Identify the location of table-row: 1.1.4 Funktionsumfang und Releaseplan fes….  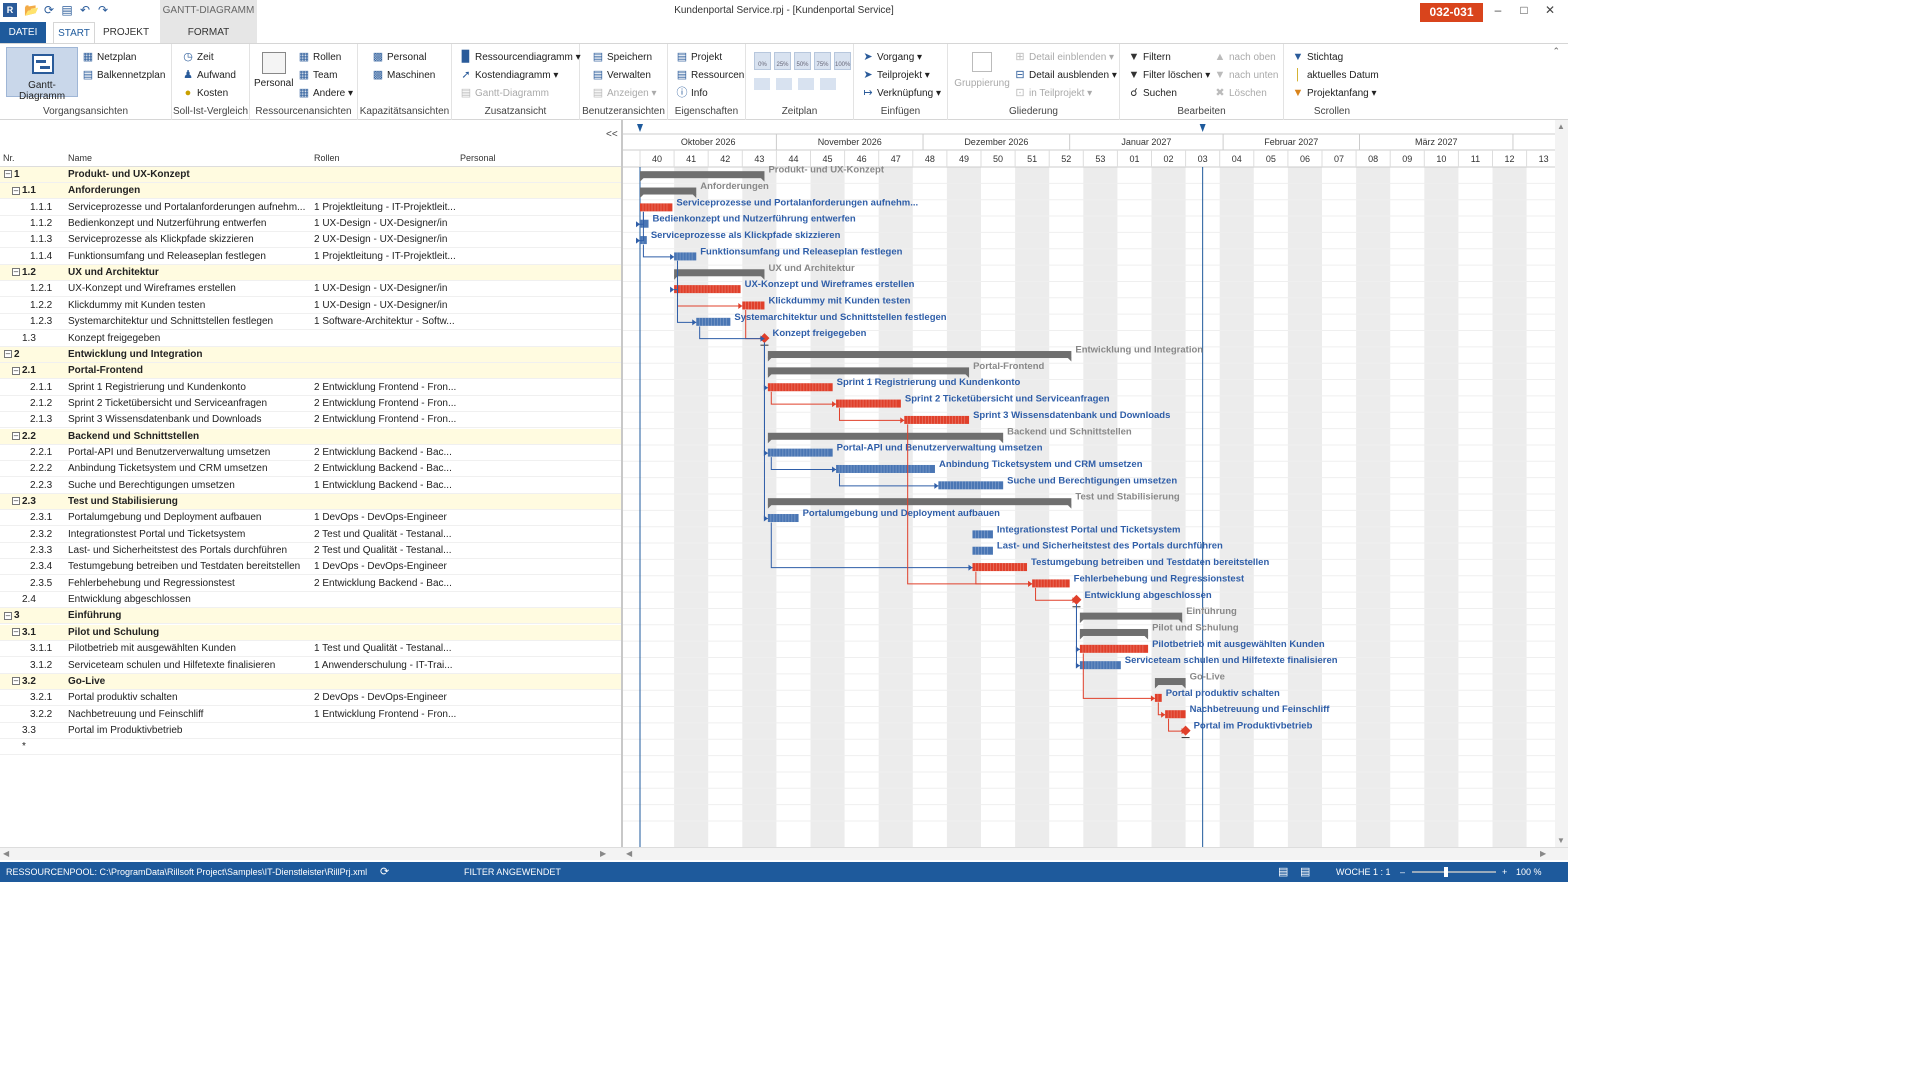
(310, 257).